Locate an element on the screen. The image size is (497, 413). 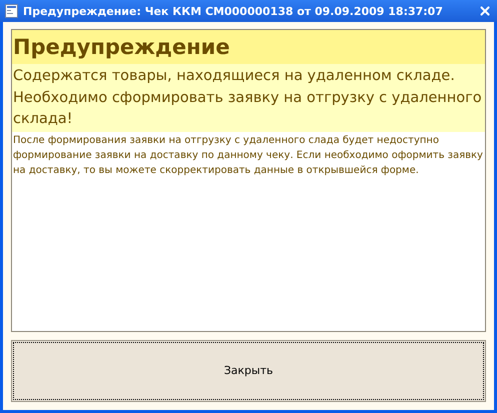
warning-text: Содержатся товары, находящиеся на удаленном складе. is located at coordinates (234, 76).